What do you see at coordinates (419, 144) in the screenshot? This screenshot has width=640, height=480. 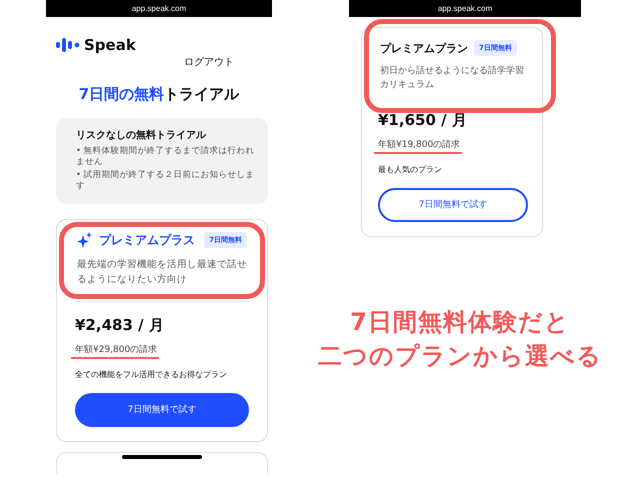 I see `annual-price: 年額¥19,800の請求` at bounding box center [419, 144].